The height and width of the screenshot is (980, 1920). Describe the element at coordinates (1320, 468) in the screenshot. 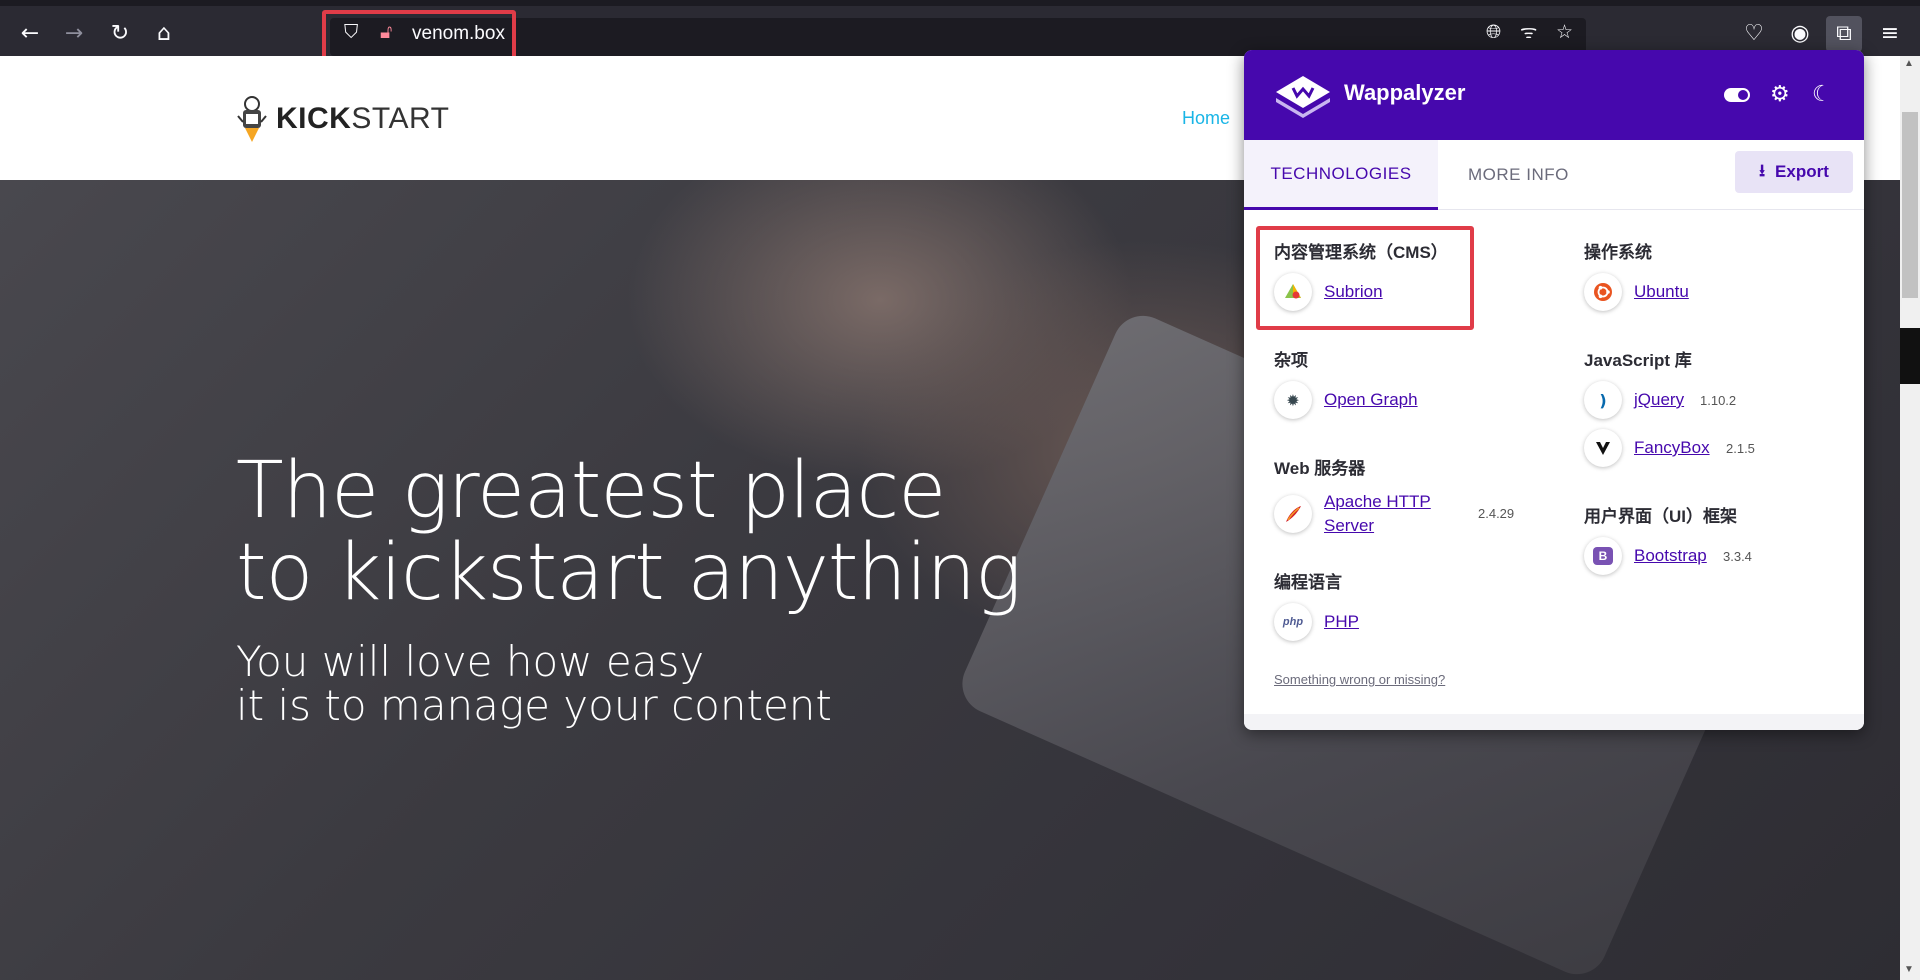

I see `category-web-server: Web 服务器` at that location.